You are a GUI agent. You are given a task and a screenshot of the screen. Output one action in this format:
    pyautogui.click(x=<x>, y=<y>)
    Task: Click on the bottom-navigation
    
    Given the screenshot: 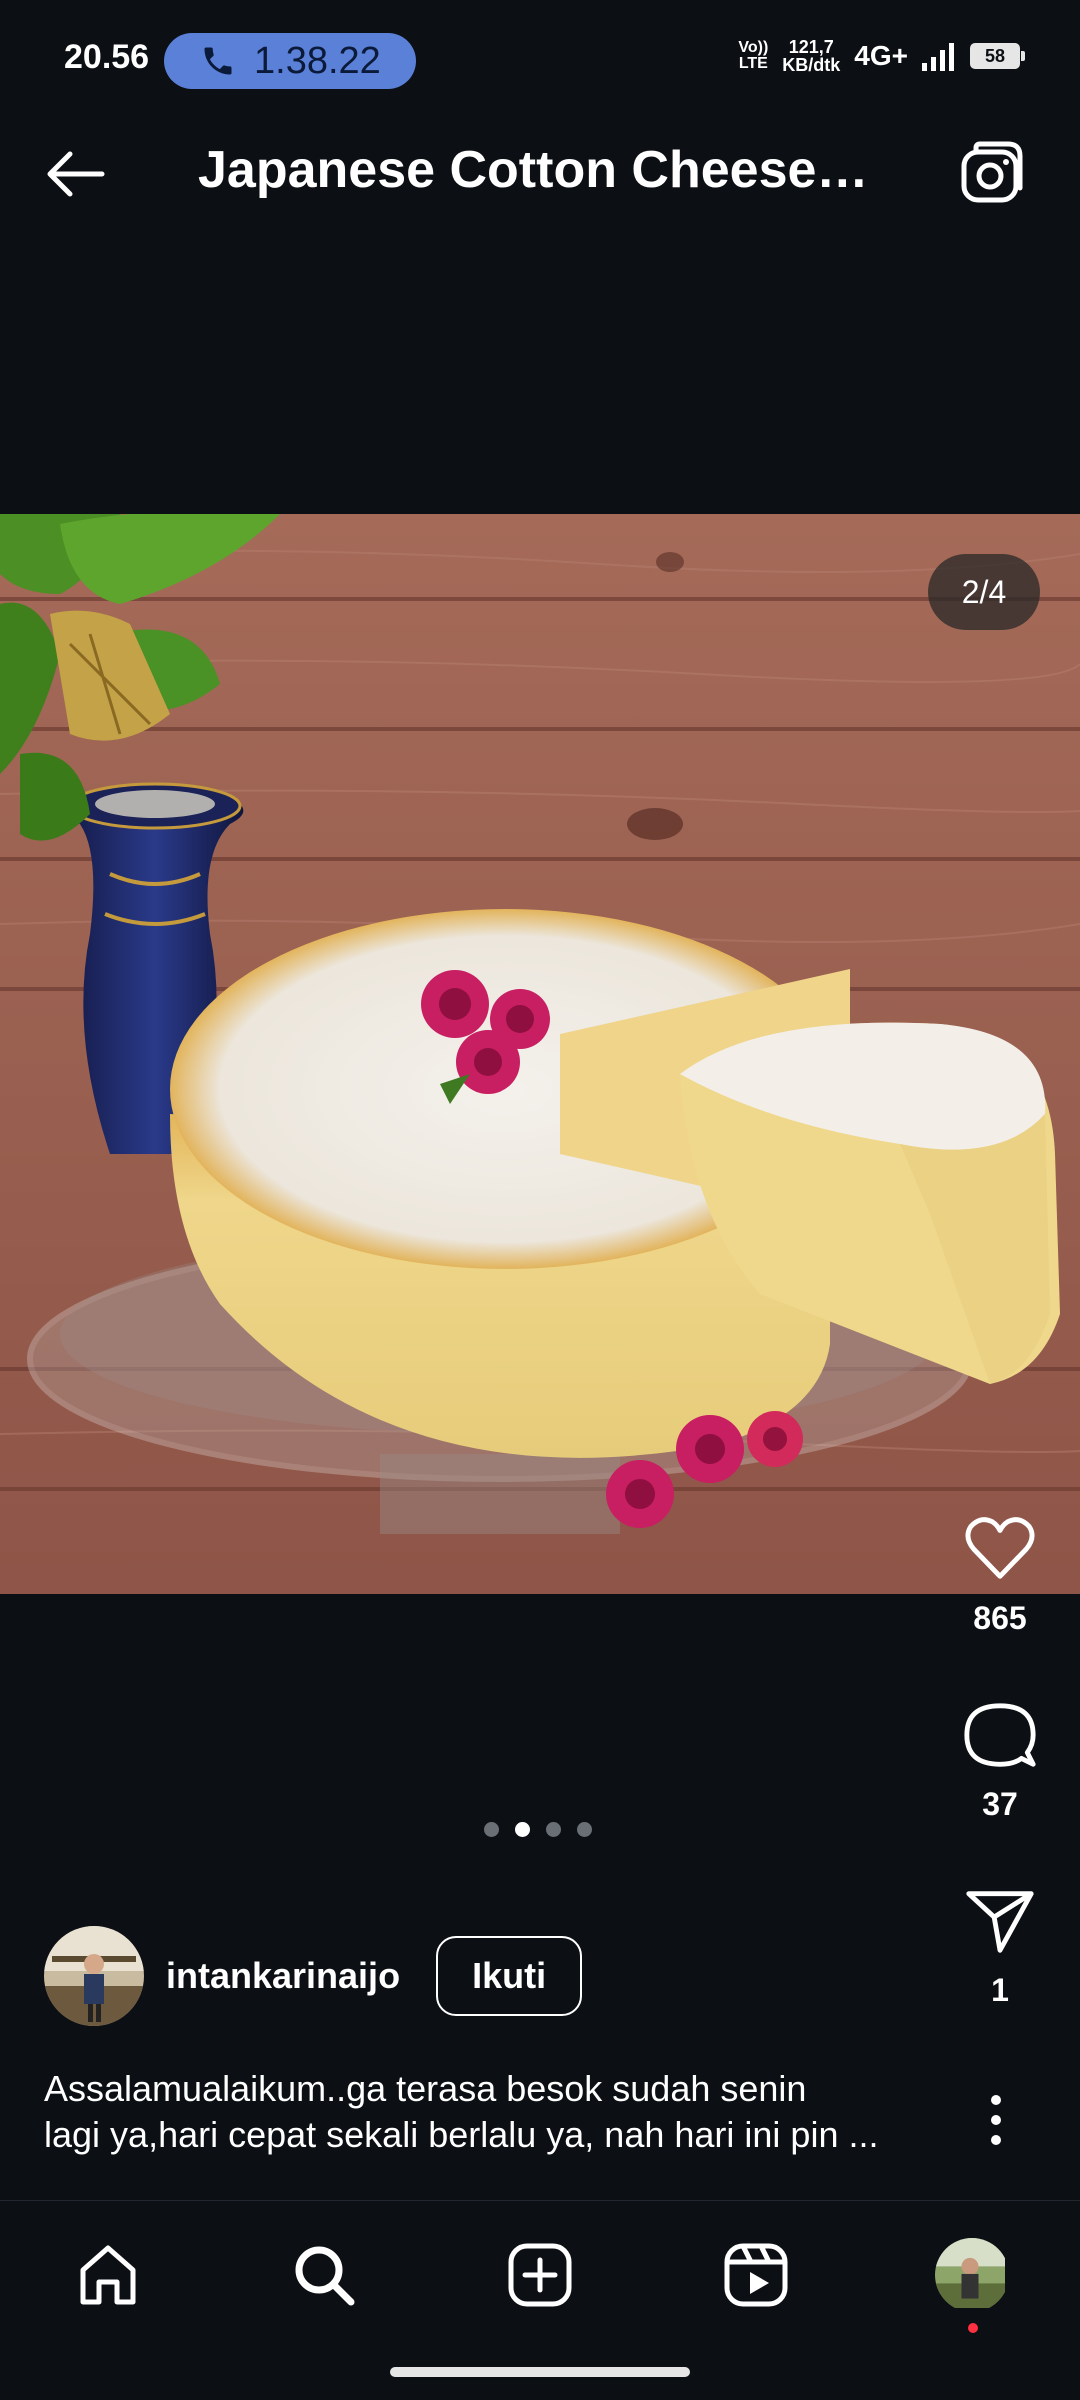 What is the action you would take?
    pyautogui.click(x=540, y=2300)
    